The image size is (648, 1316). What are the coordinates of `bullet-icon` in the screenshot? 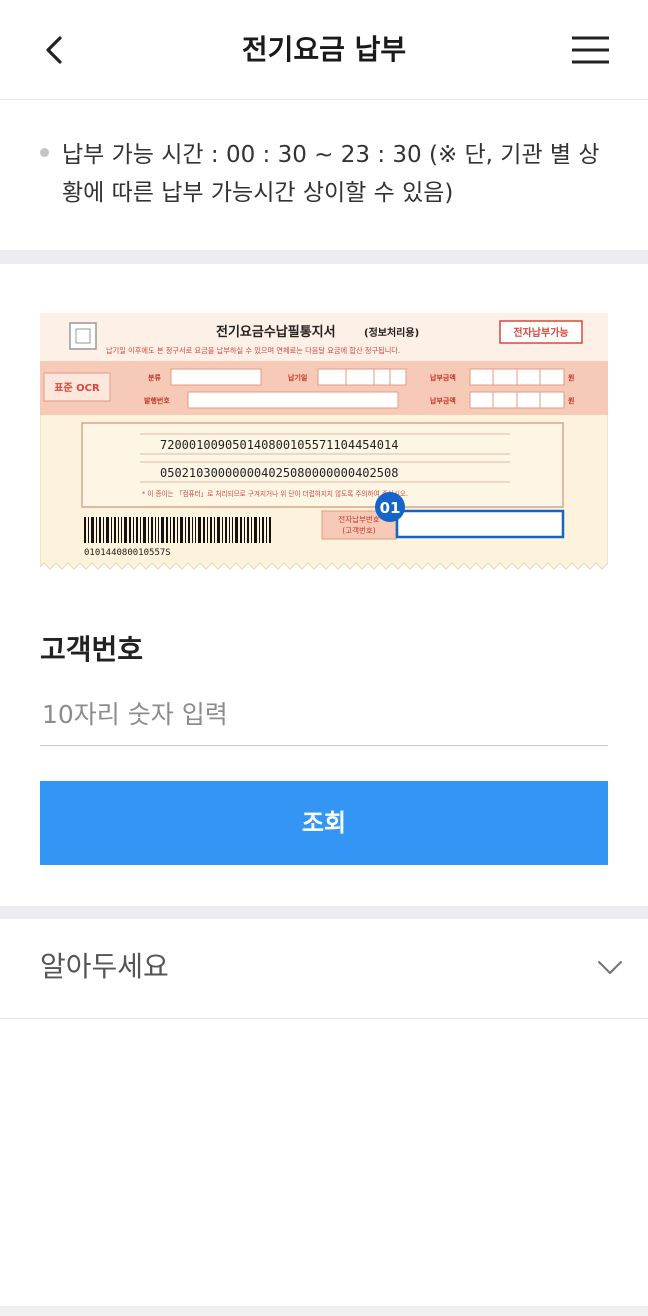 It's located at (44, 152).